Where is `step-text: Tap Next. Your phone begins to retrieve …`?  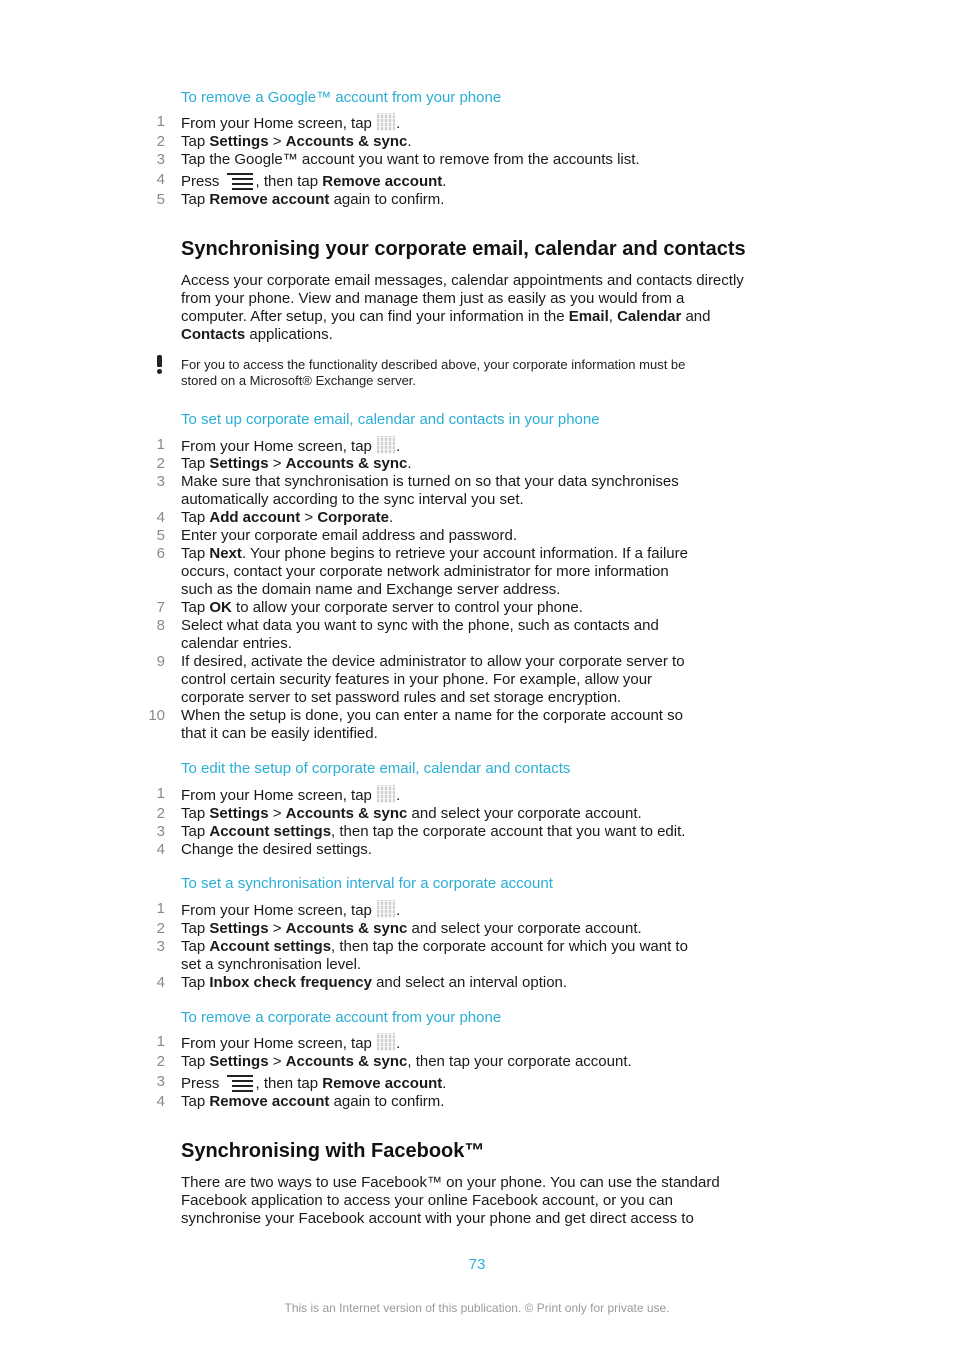
step-text: Tap Next. Your phone begins to retrieve … is located at coordinates (434, 553).